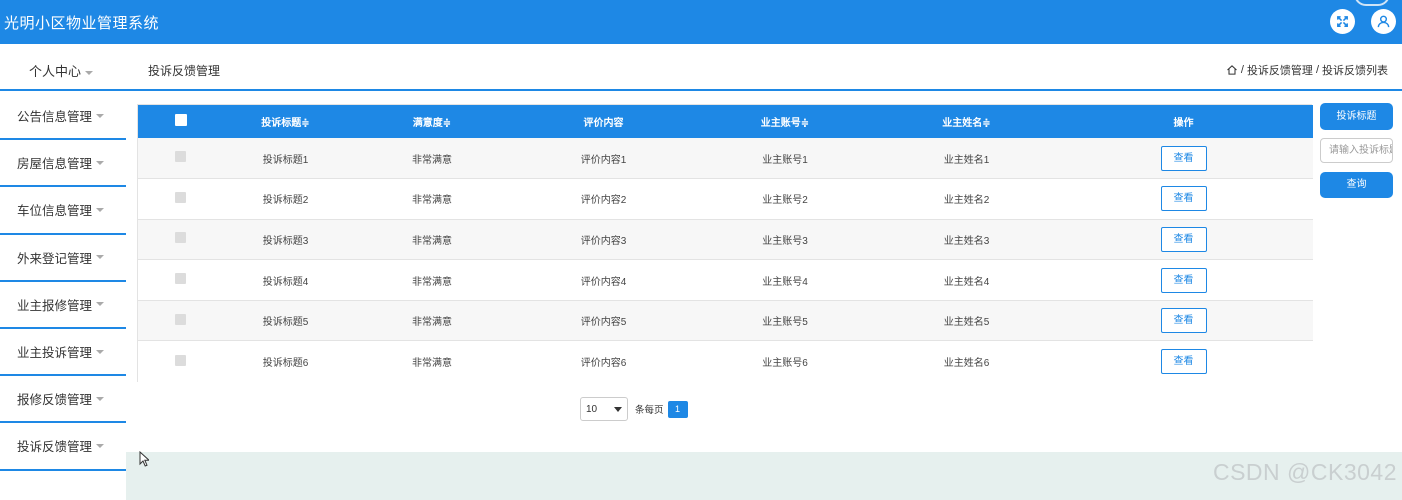 Image resolution: width=1402 pixels, height=500 pixels. What do you see at coordinates (764, 476) in the screenshot?
I see `bottom-strip` at bounding box center [764, 476].